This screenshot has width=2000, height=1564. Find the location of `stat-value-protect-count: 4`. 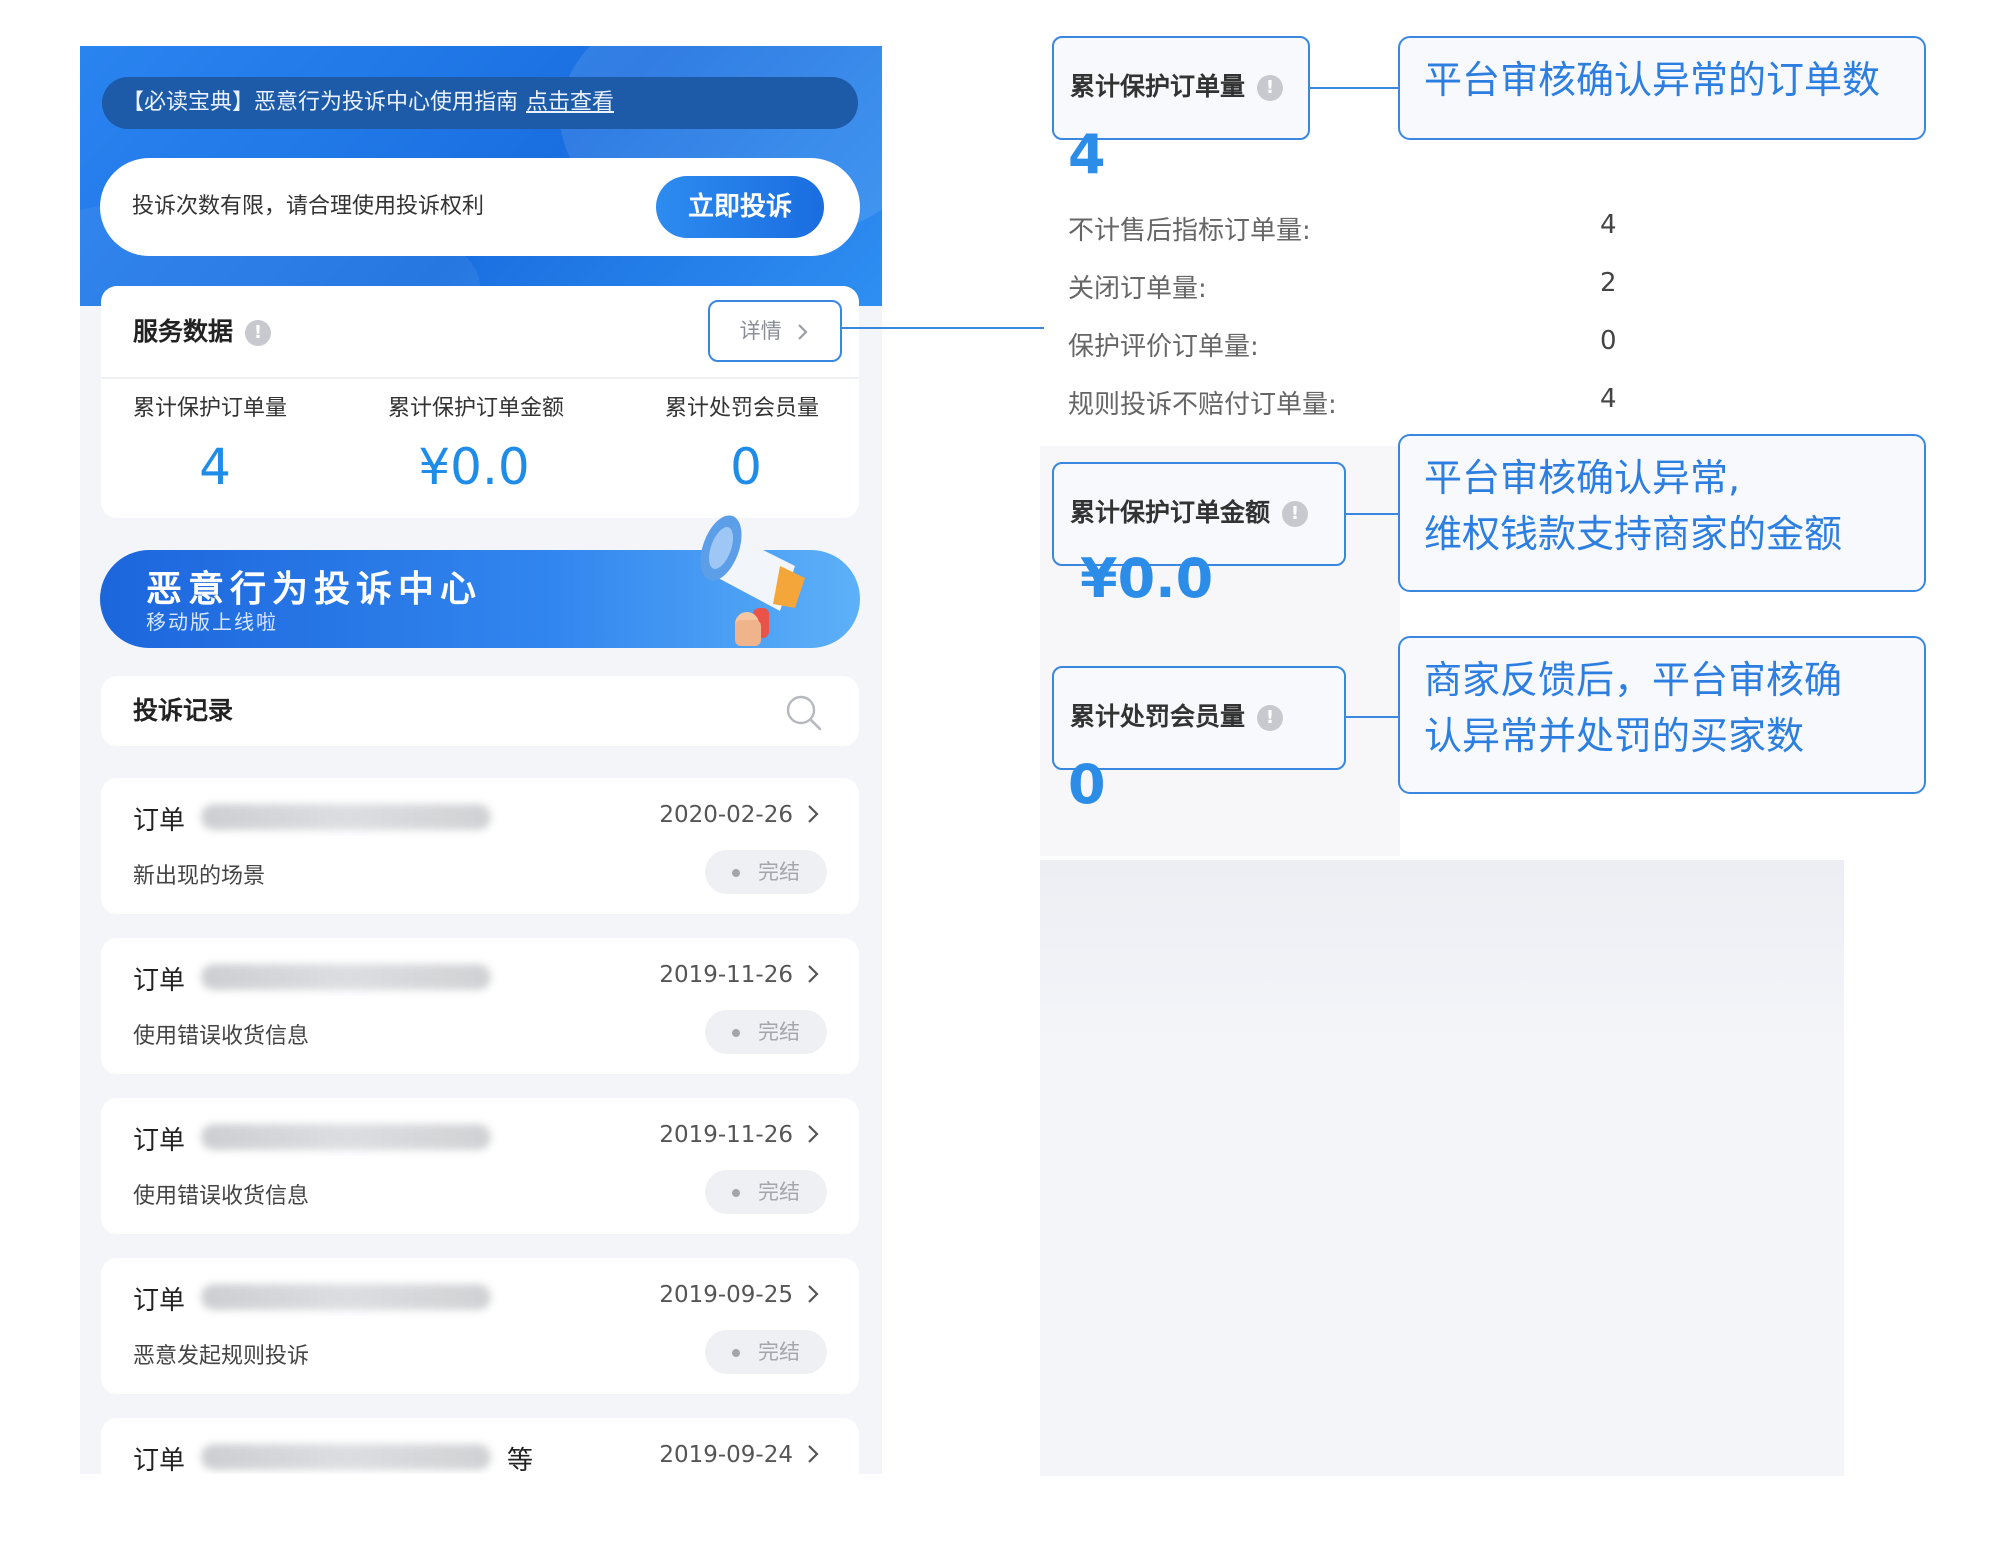

stat-value-protect-count: 4 is located at coordinates (215, 467).